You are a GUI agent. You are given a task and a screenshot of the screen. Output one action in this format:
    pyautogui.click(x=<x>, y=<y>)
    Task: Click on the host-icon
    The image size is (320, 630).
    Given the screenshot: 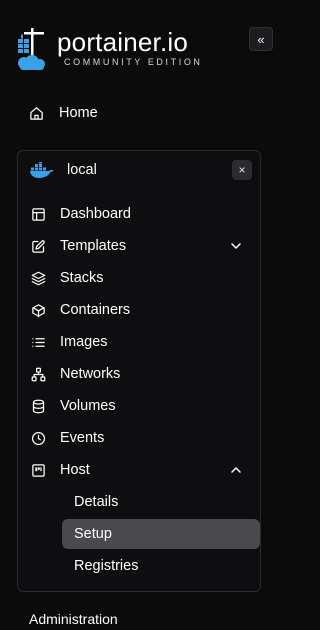 What is the action you would take?
    pyautogui.click(x=38, y=470)
    